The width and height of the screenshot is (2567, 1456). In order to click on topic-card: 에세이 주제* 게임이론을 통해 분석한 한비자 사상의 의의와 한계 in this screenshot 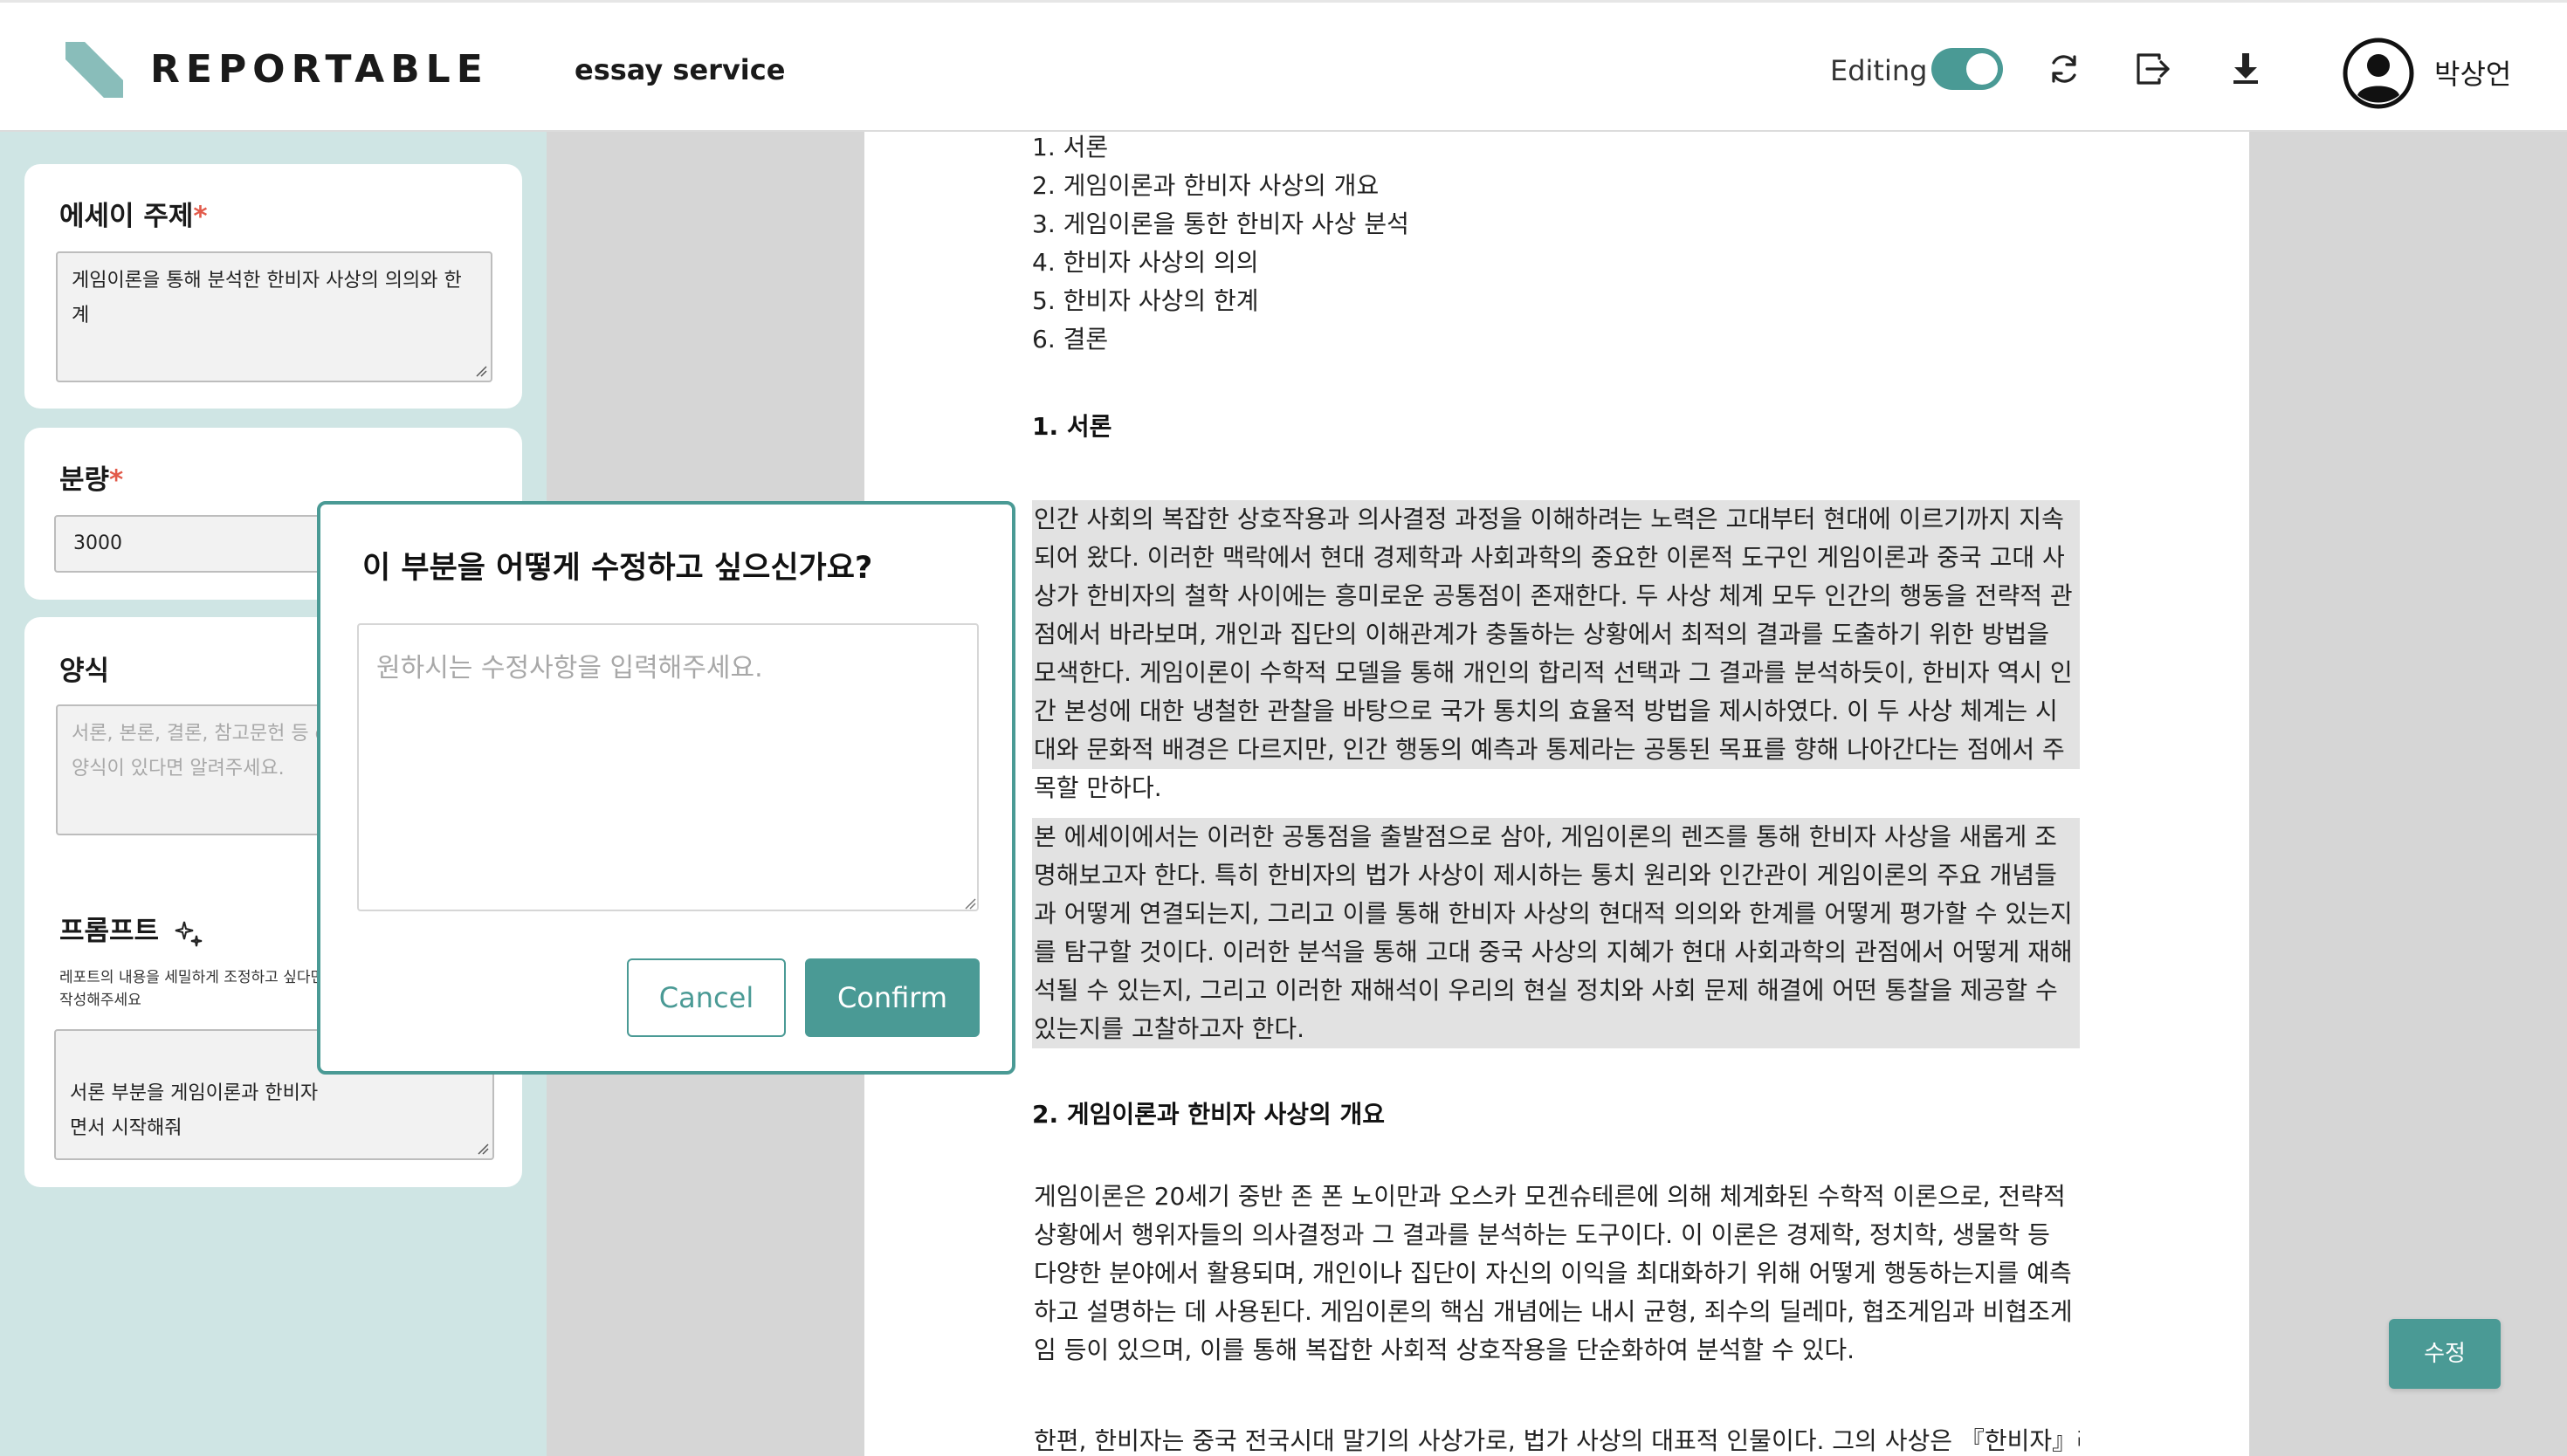, I will do `click(273, 286)`.